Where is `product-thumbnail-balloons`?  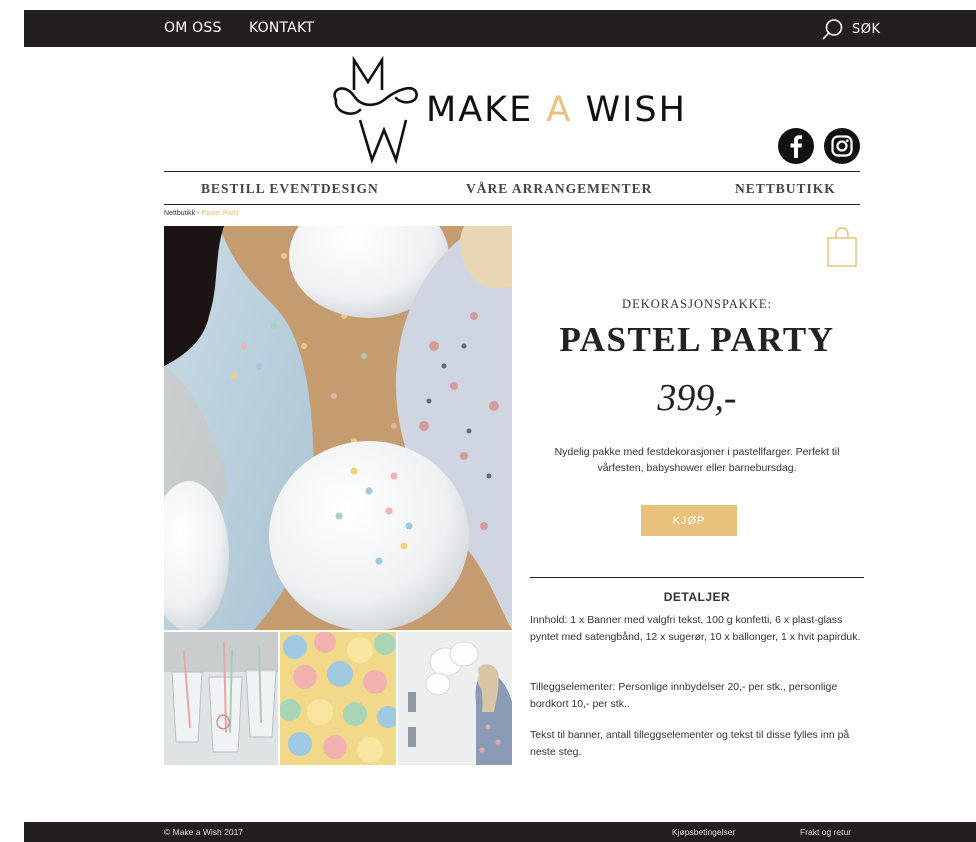 product-thumbnail-balloons is located at coordinates (455, 698).